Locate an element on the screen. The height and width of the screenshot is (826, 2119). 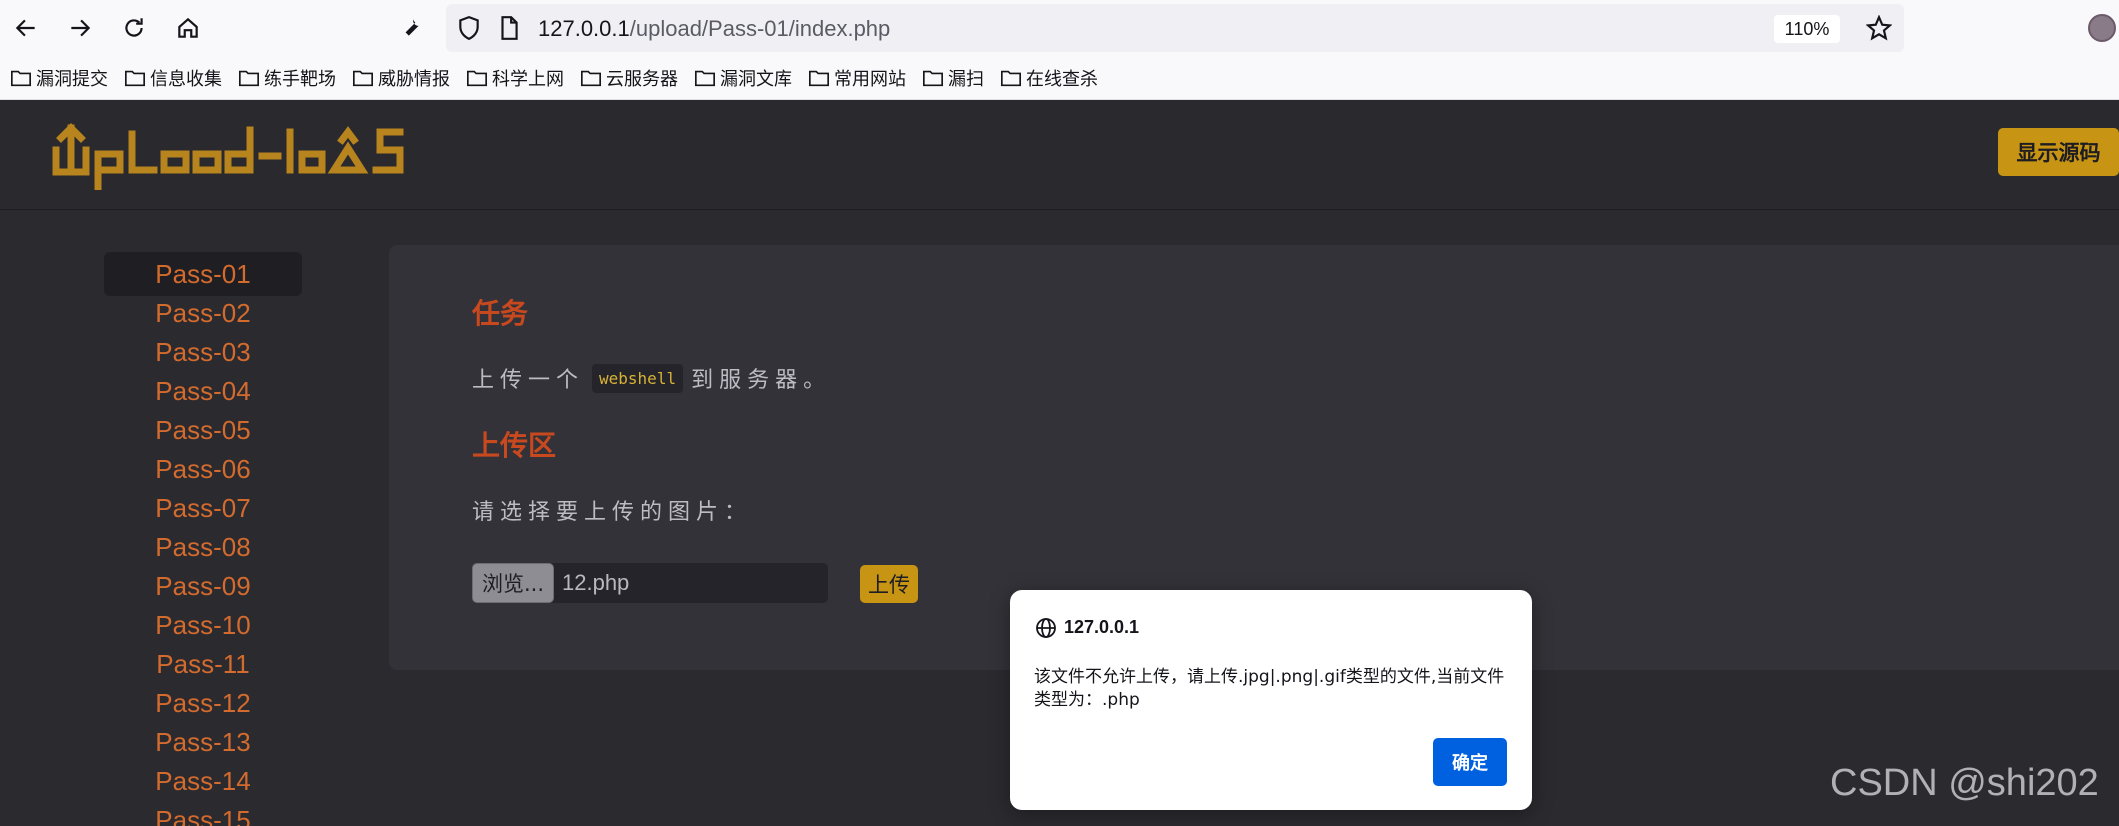
bookmark-label: 威胁情报 is located at coordinates (414, 79).